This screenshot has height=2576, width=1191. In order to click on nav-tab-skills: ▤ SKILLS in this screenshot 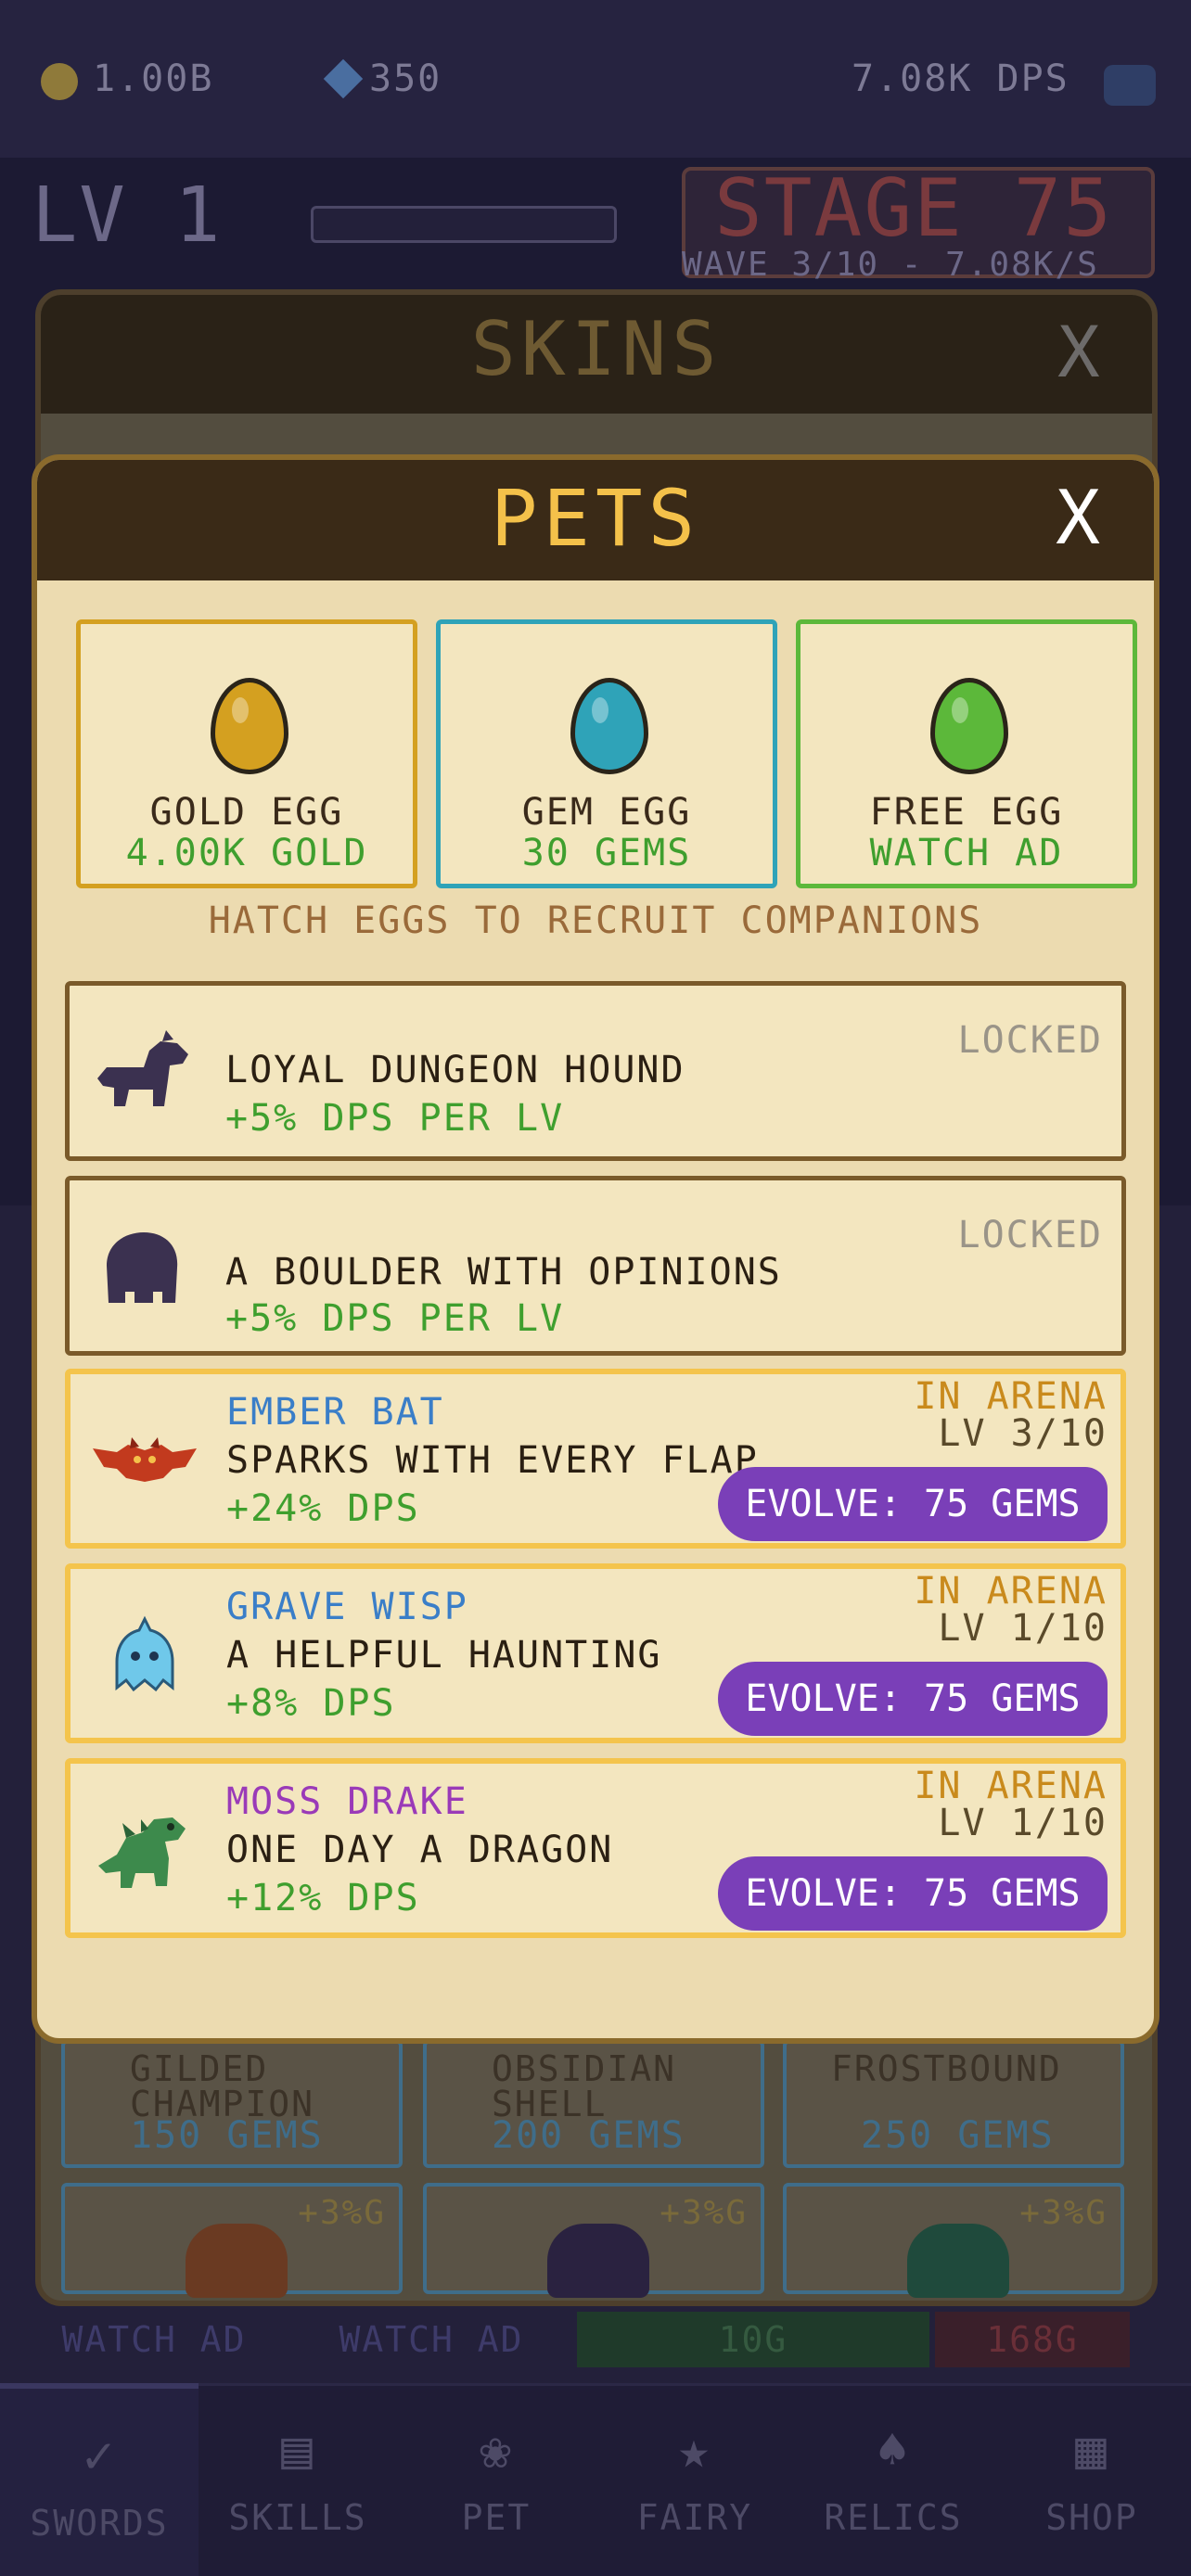, I will do `click(297, 2479)`.